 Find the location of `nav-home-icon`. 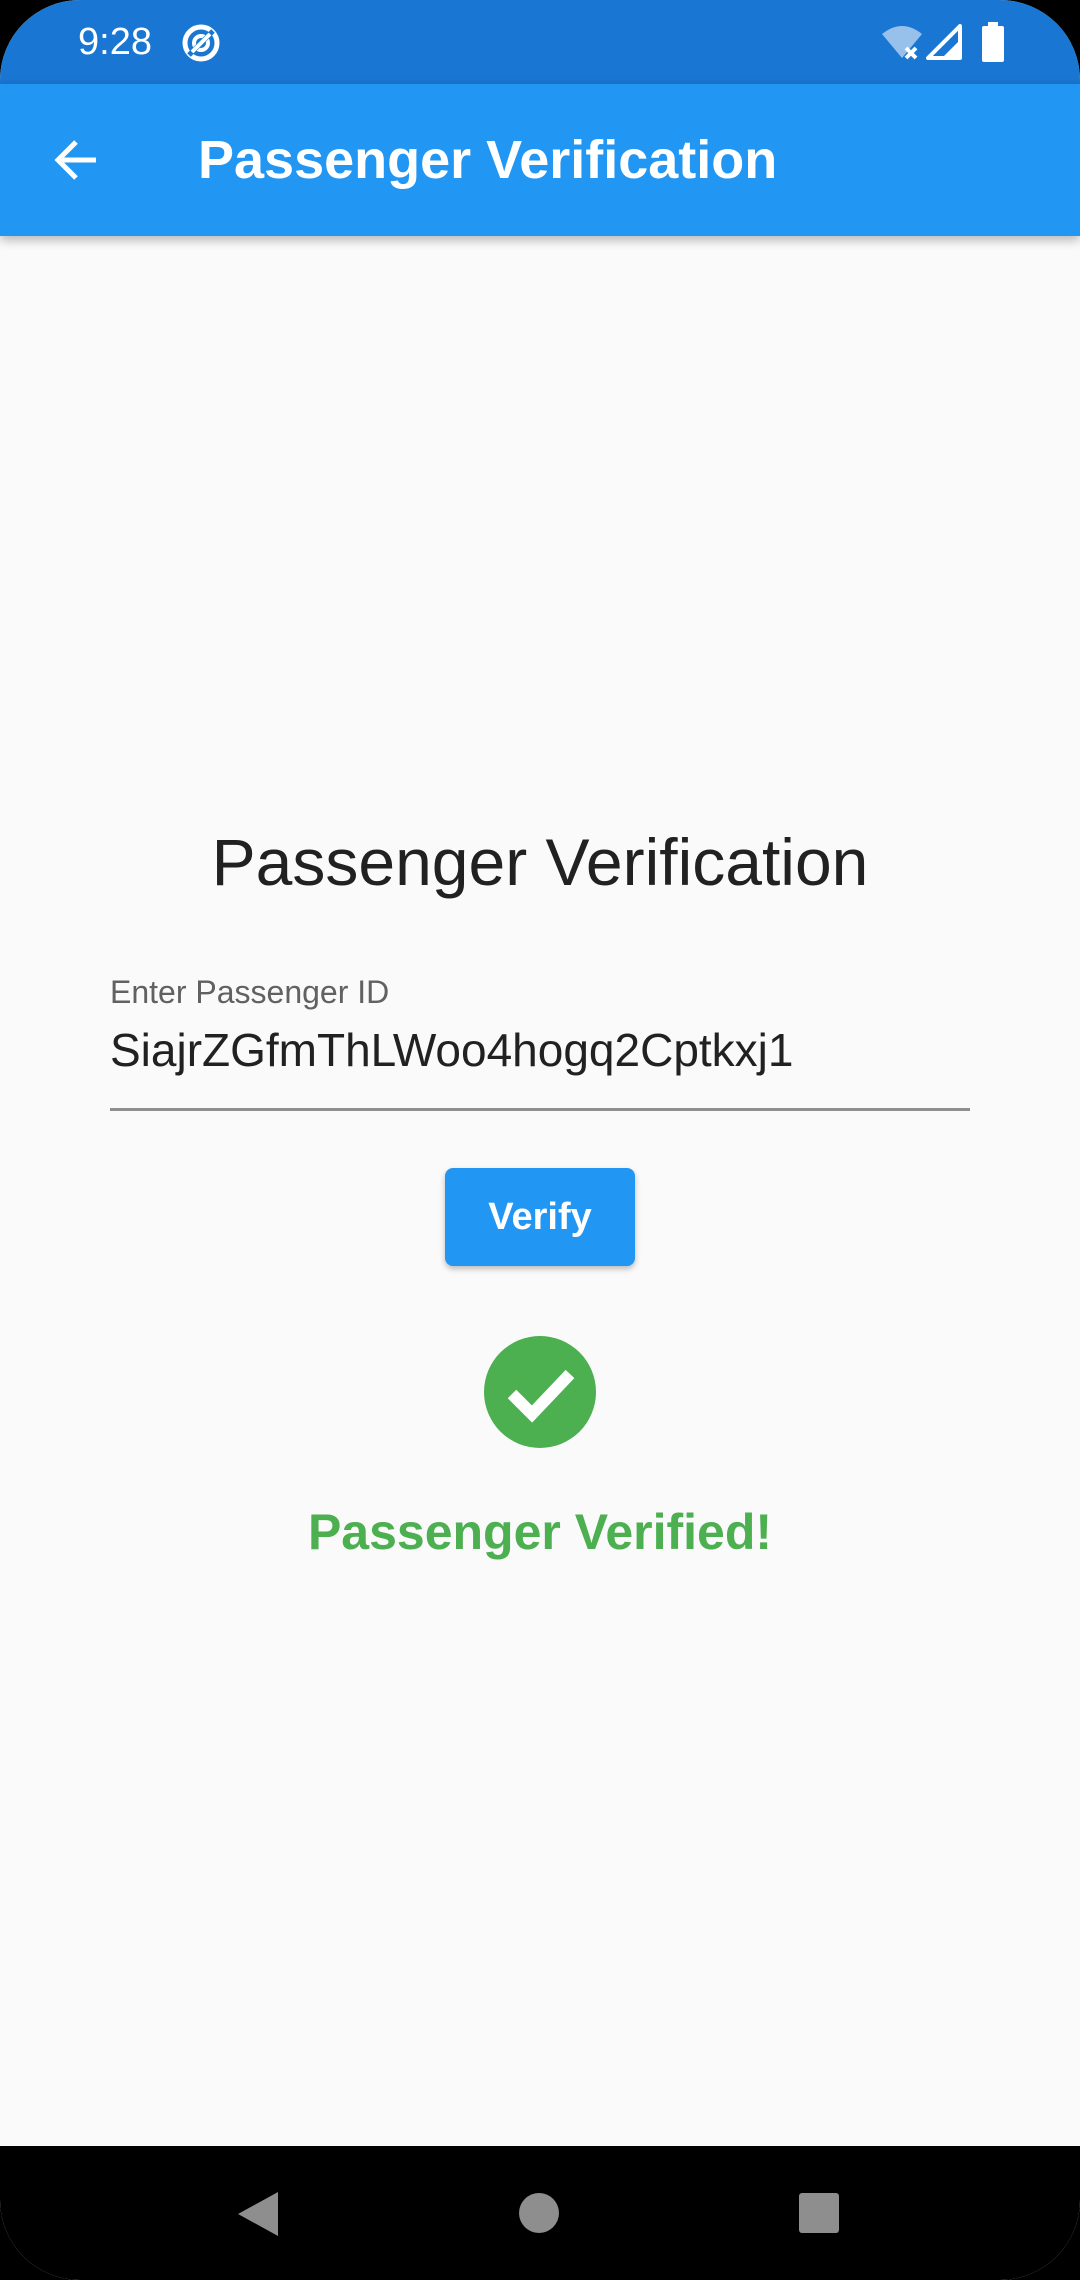

nav-home-icon is located at coordinates (539, 2213).